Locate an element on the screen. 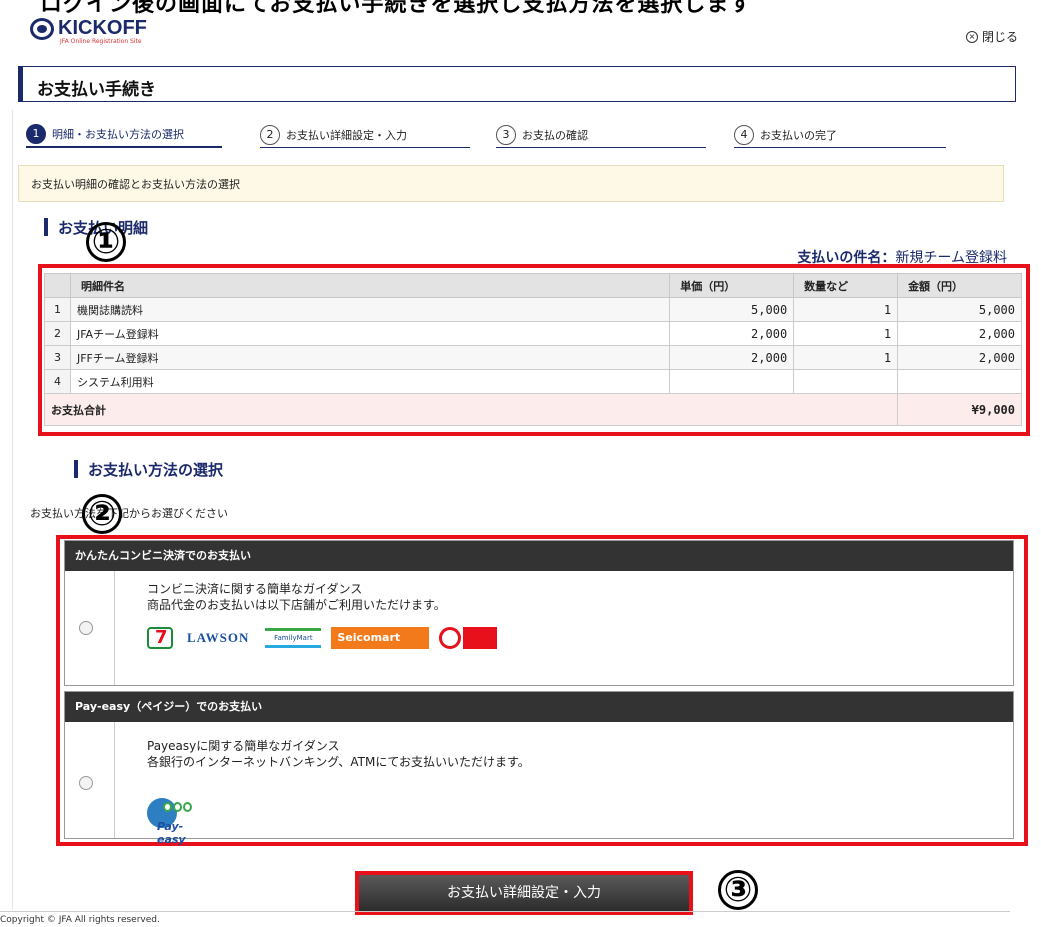 Image resolution: width=1041 pixels, height=927 pixels. method-line-2: 各銀行のインターネットバンキング、ATMにてお支払いいただけます。 is located at coordinates (338, 762).